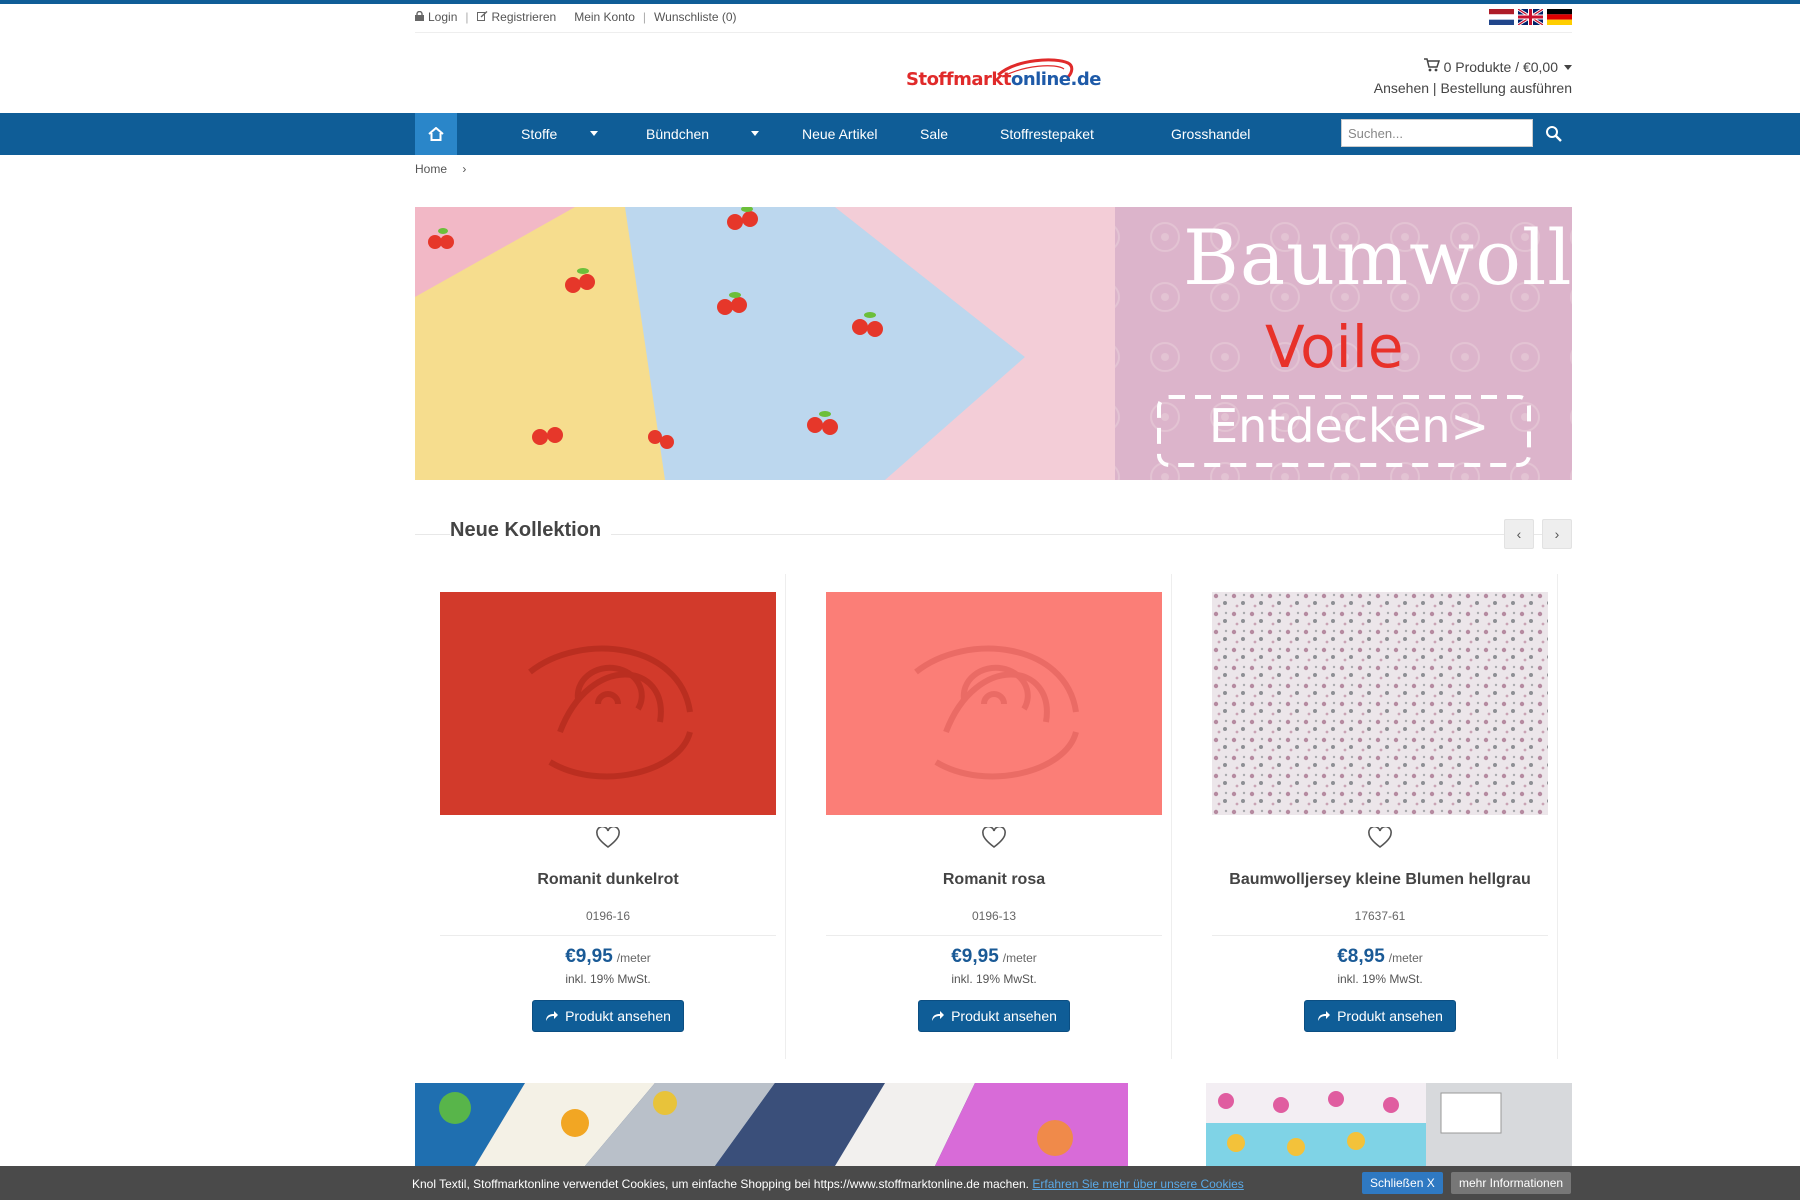  Describe the element at coordinates (934, 134) in the screenshot. I see `nav-item-sale: Sale` at that location.